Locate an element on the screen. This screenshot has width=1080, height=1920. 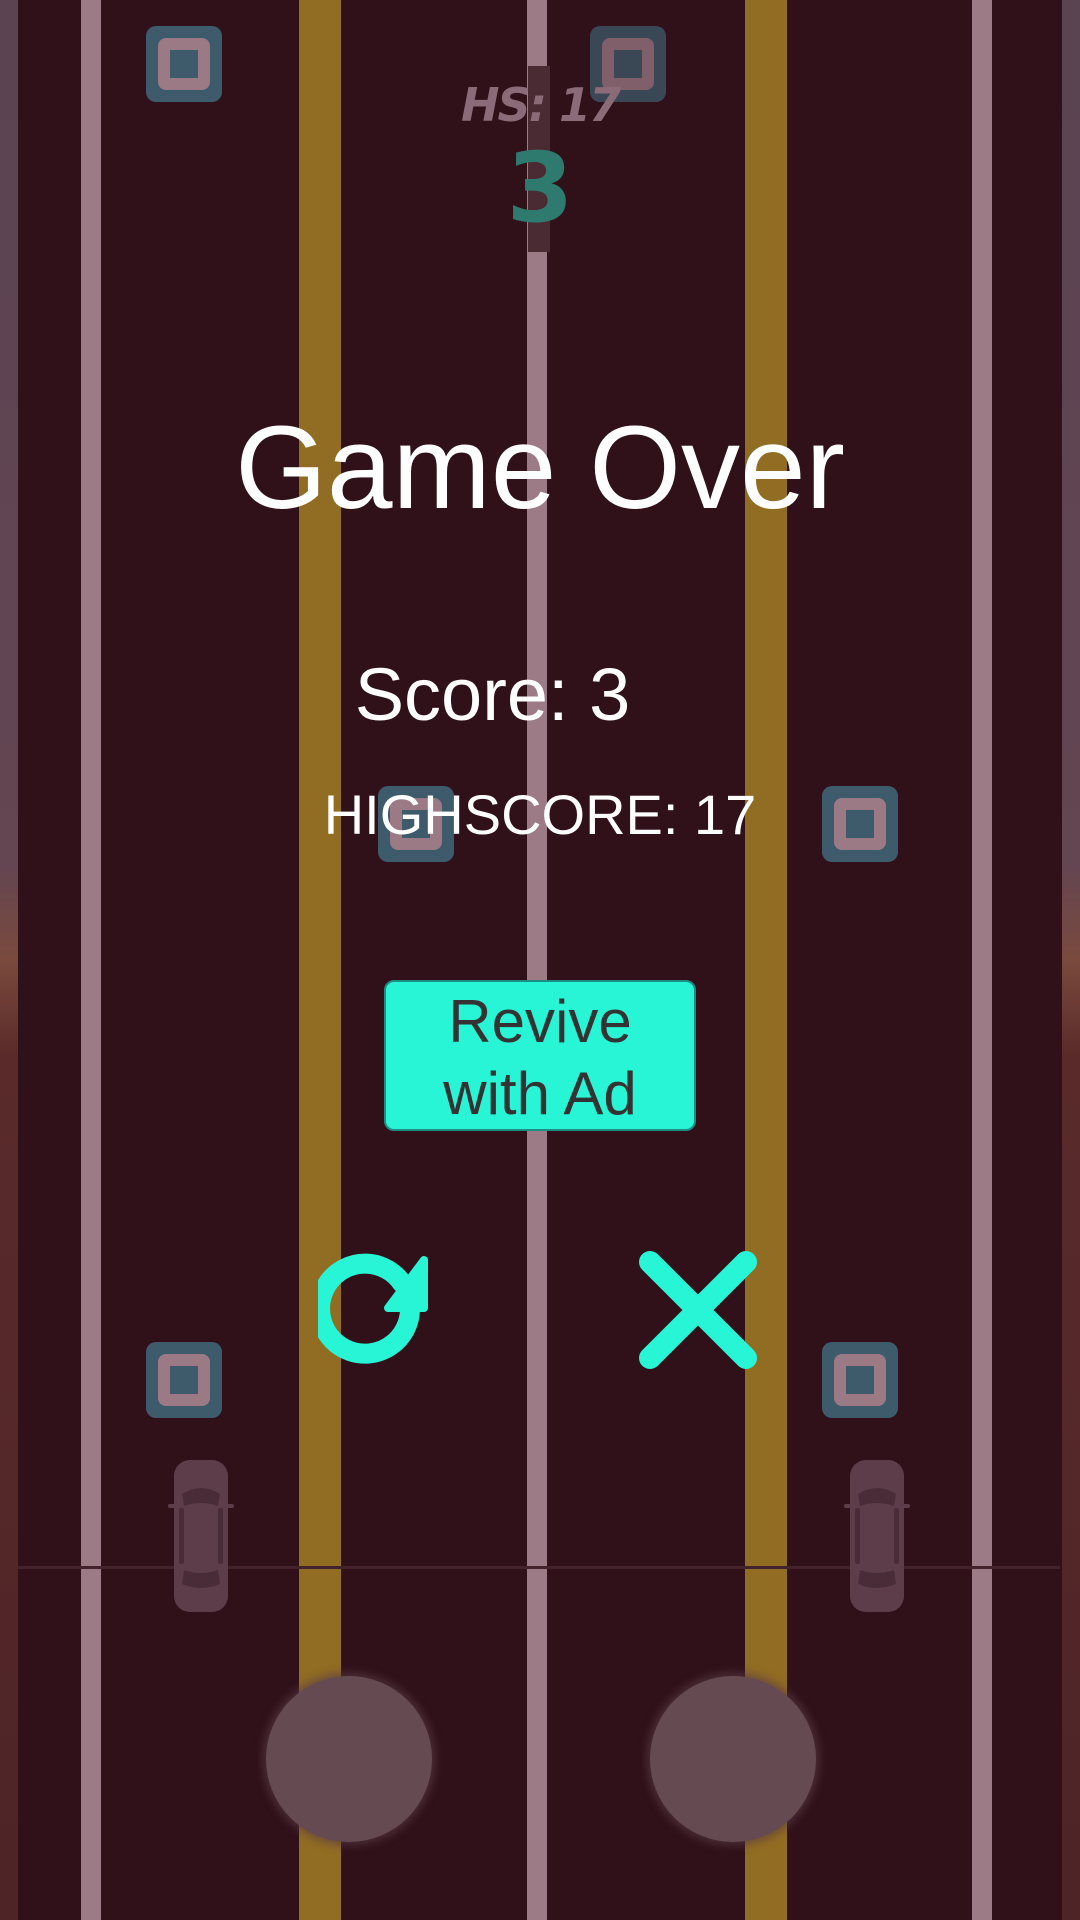
restart-icon is located at coordinates (380, 1312).